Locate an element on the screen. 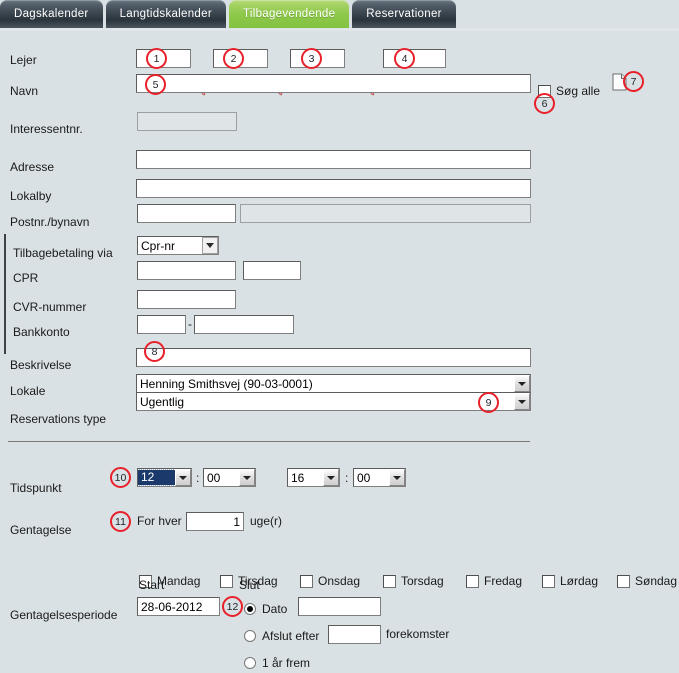 Image resolution: width=679 pixels, height=673 pixels. reservations-type-select: Ugentlig is located at coordinates (333, 401).